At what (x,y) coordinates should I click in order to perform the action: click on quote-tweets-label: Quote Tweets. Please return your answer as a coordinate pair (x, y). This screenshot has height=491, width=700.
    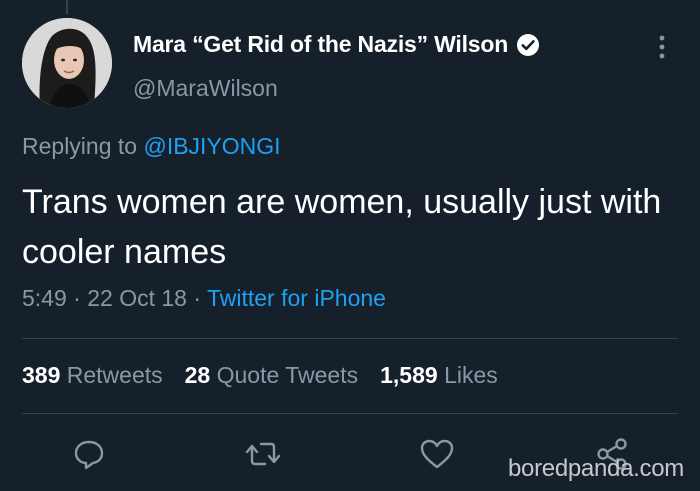
    Looking at the image, I should click on (287, 375).